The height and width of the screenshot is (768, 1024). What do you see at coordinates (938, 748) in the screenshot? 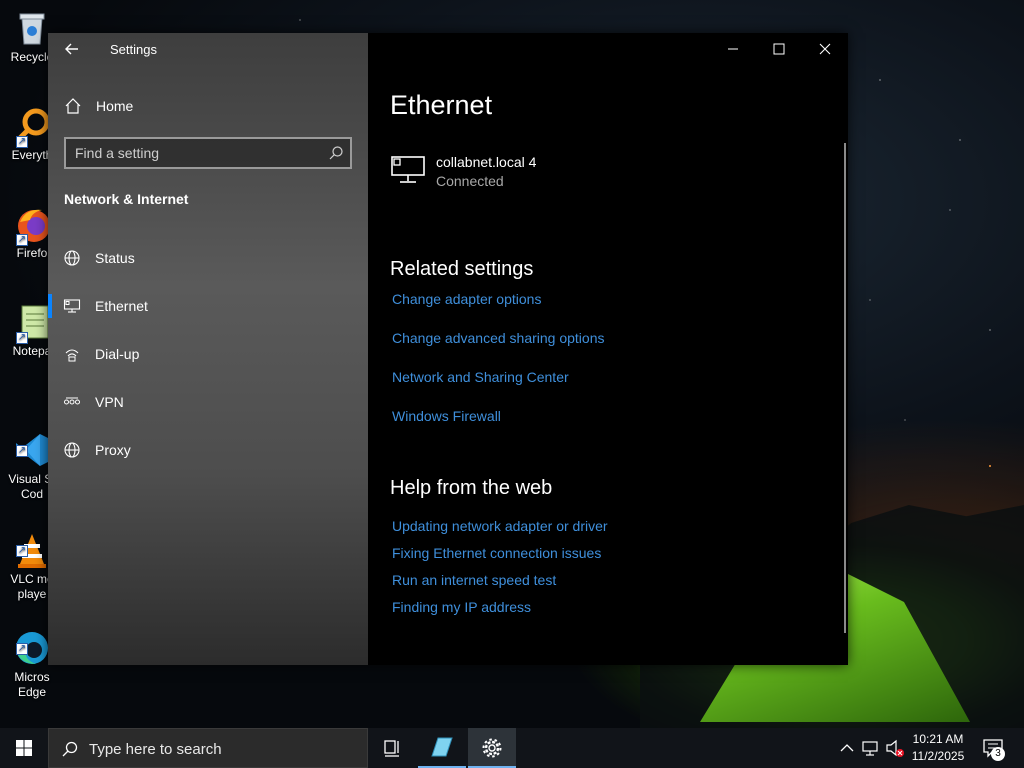
I see `clock: 10:21 AM 11/2/2025` at bounding box center [938, 748].